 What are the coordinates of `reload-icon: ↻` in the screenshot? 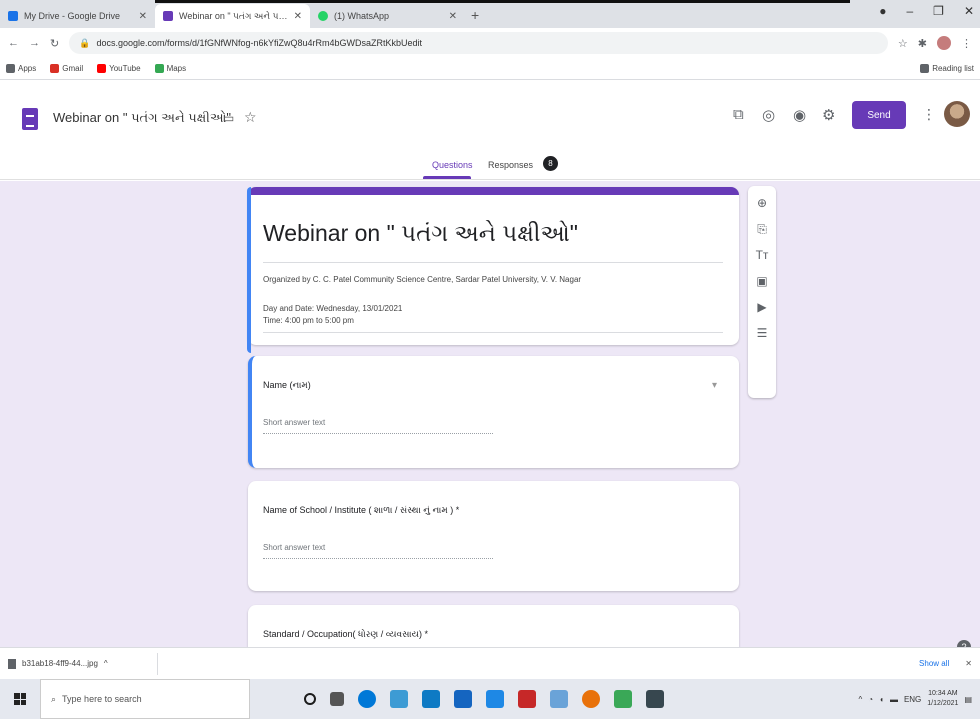 It's located at (54, 43).